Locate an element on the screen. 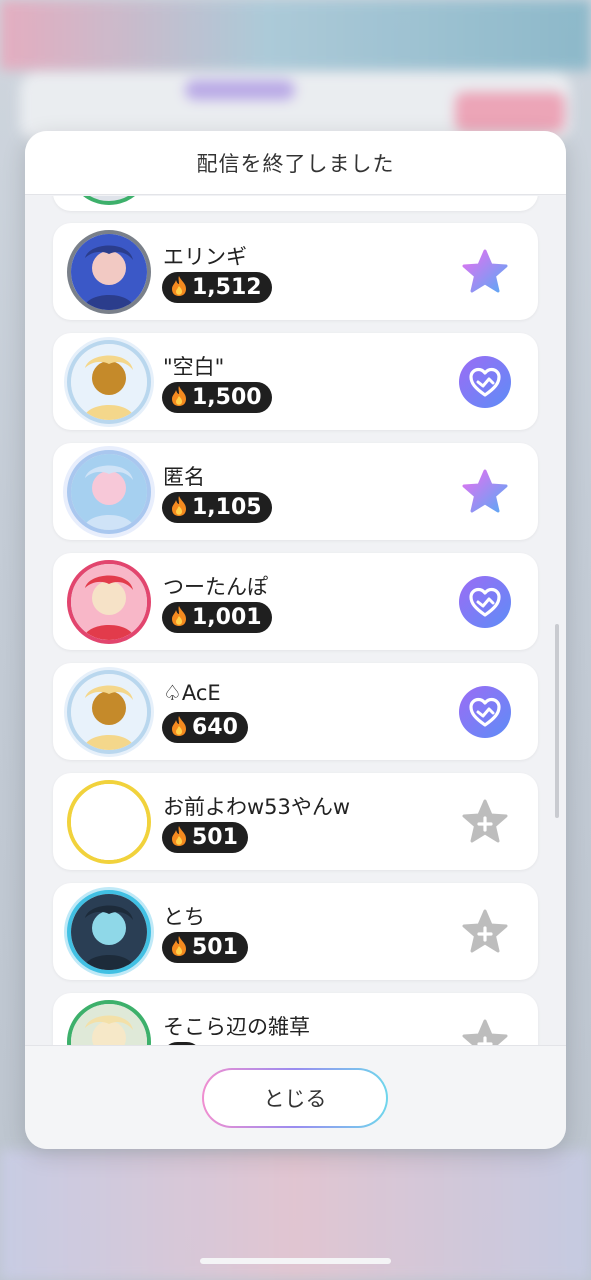 Image resolution: width=591 pixels, height=1280 pixels. score-value: 640 is located at coordinates (215, 727).